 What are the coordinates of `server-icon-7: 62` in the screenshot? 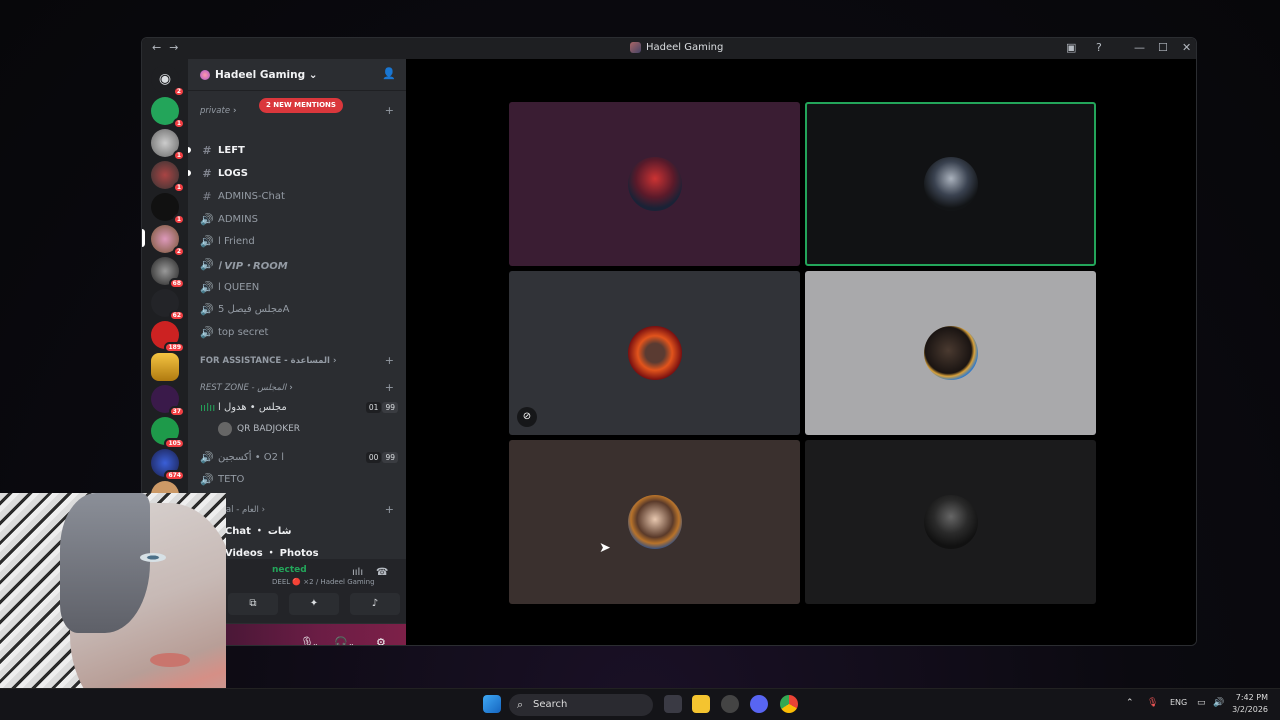 It's located at (168, 305).